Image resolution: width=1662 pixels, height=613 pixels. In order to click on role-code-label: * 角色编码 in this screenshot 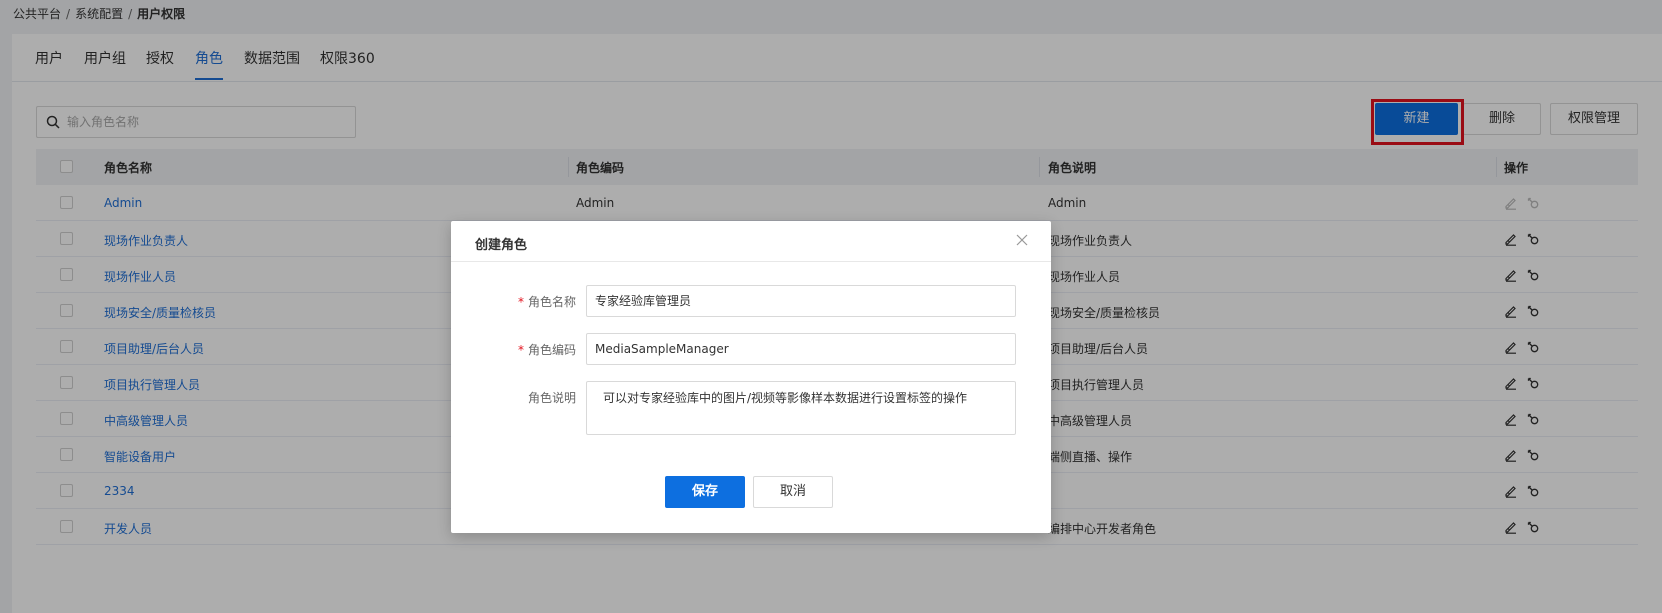, I will do `click(546, 350)`.